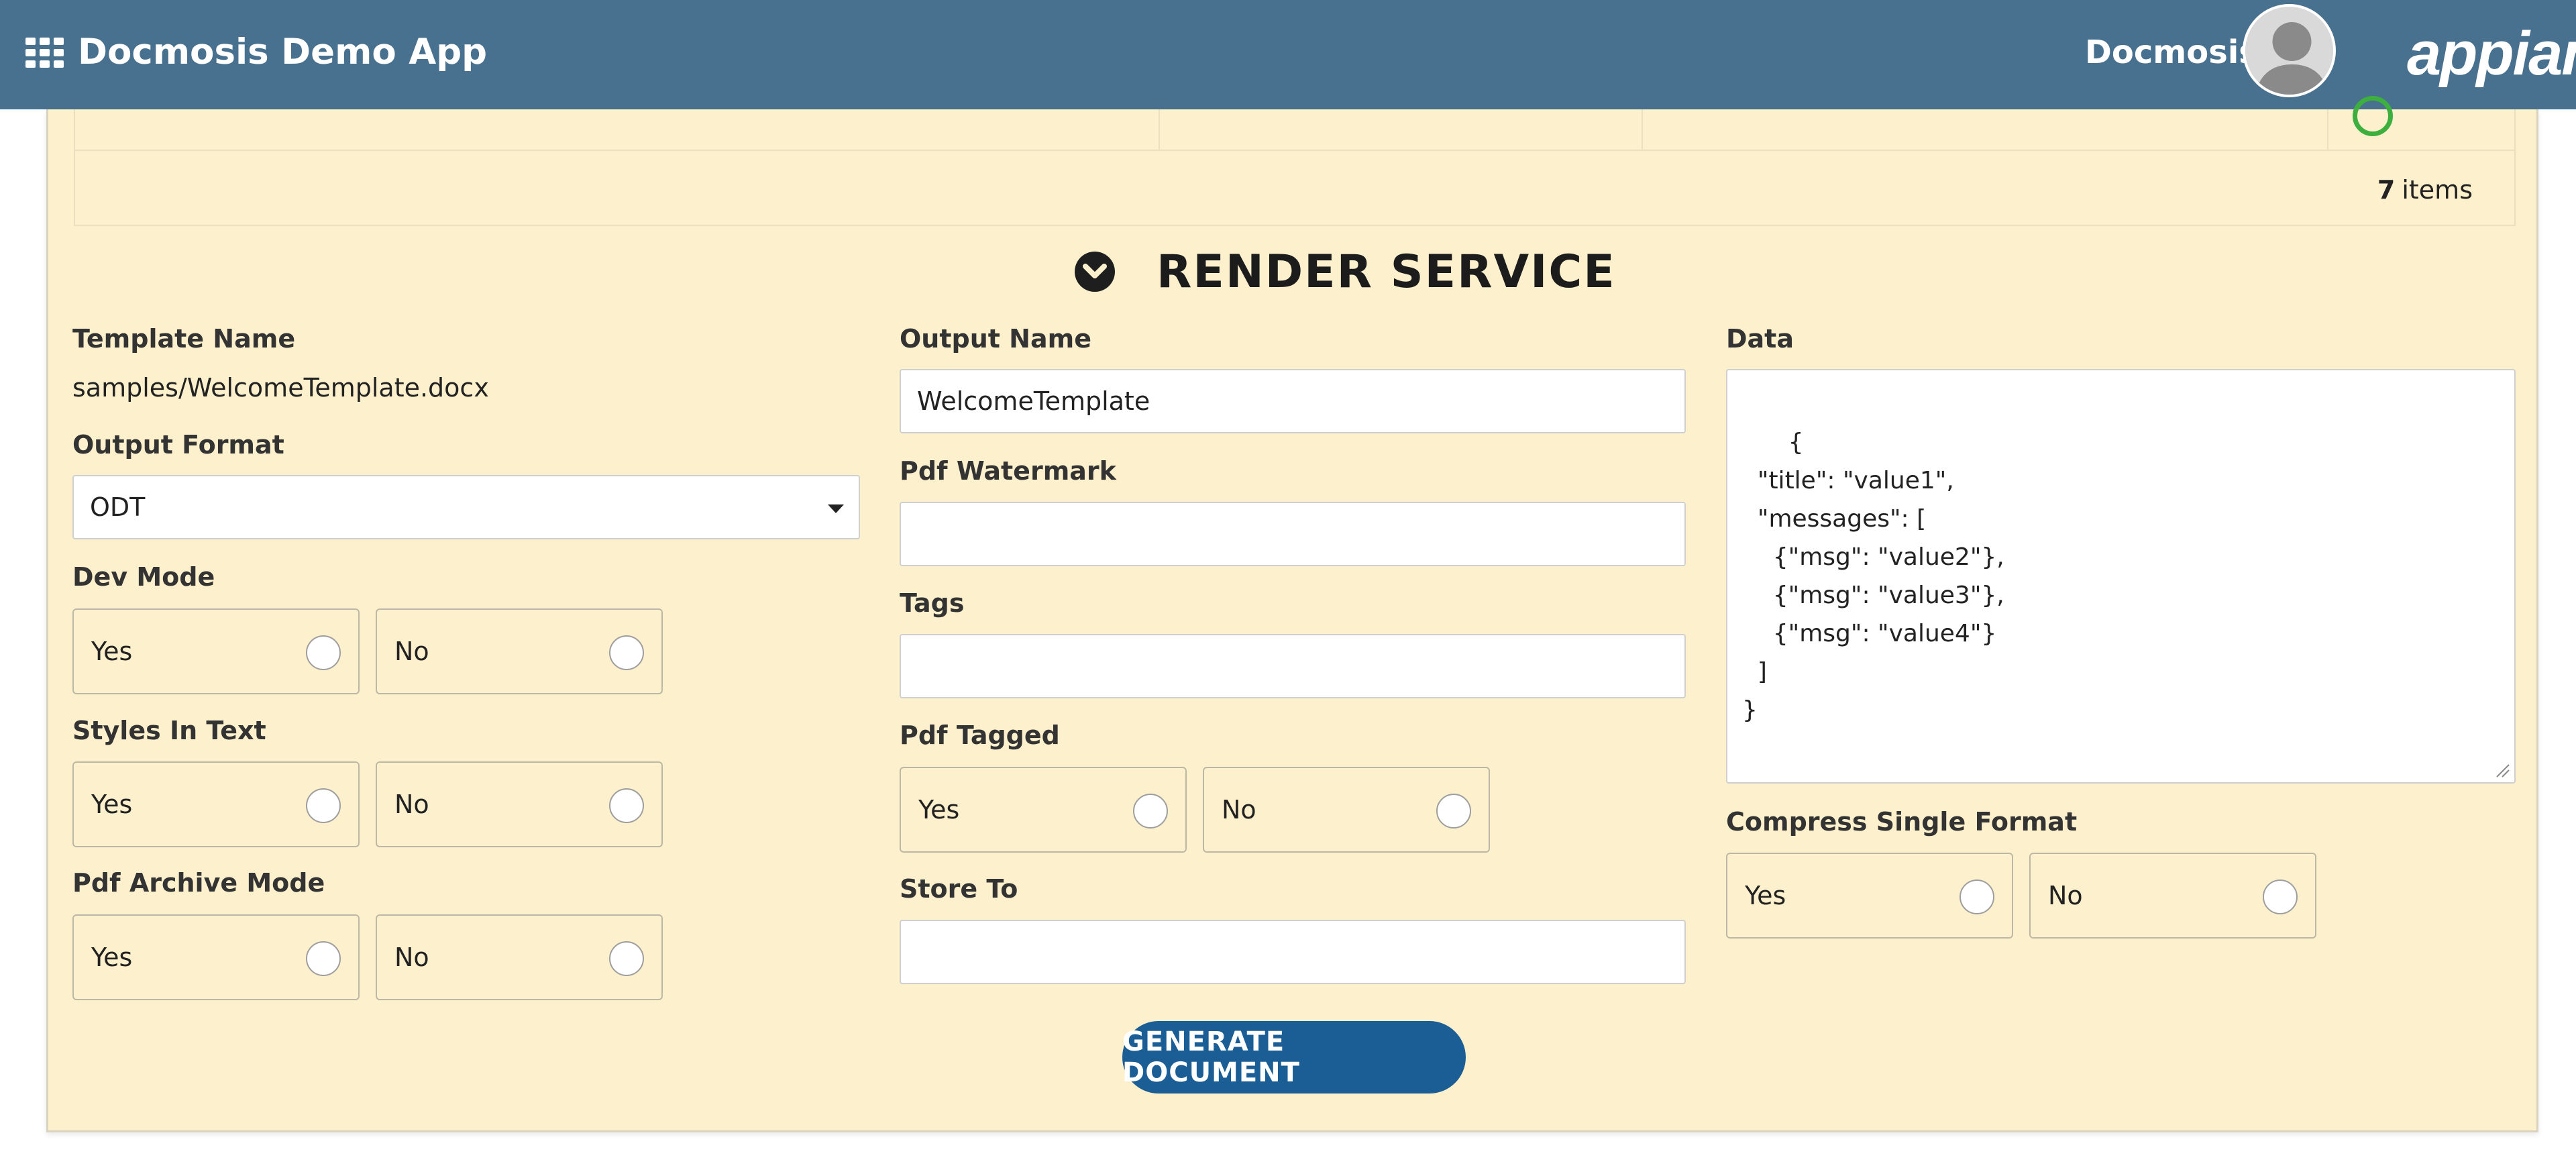 This screenshot has height=1174, width=2576. What do you see at coordinates (1043, 810) in the screenshot?
I see `pdf-tagged-yes: Yes` at bounding box center [1043, 810].